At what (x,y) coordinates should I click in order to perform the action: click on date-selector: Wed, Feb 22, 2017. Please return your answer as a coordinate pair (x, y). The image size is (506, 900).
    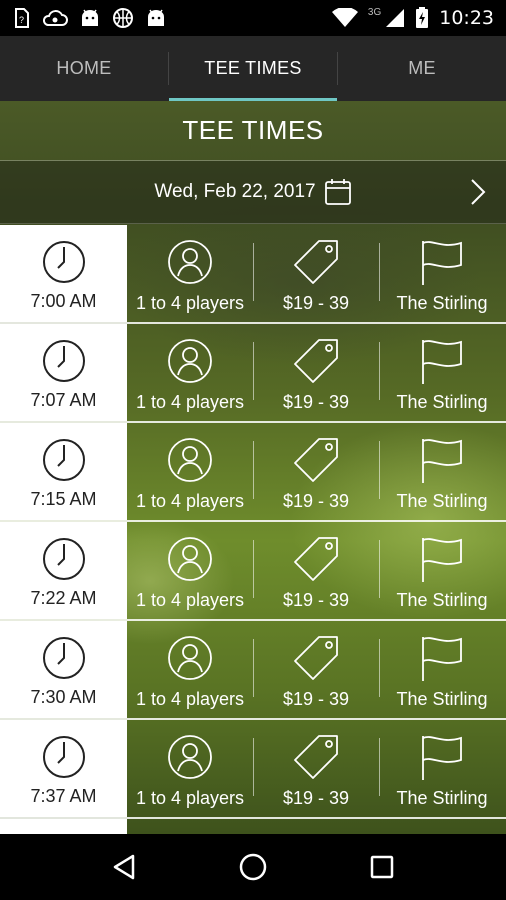
    Looking at the image, I should click on (253, 192).